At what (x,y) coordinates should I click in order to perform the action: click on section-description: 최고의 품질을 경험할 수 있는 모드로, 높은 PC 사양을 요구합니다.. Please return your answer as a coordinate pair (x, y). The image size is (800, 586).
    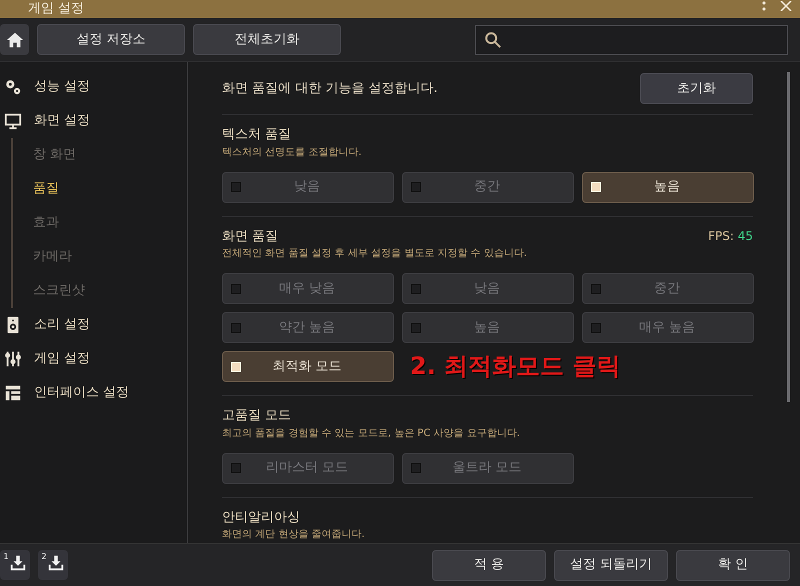
    Looking at the image, I should click on (371, 433).